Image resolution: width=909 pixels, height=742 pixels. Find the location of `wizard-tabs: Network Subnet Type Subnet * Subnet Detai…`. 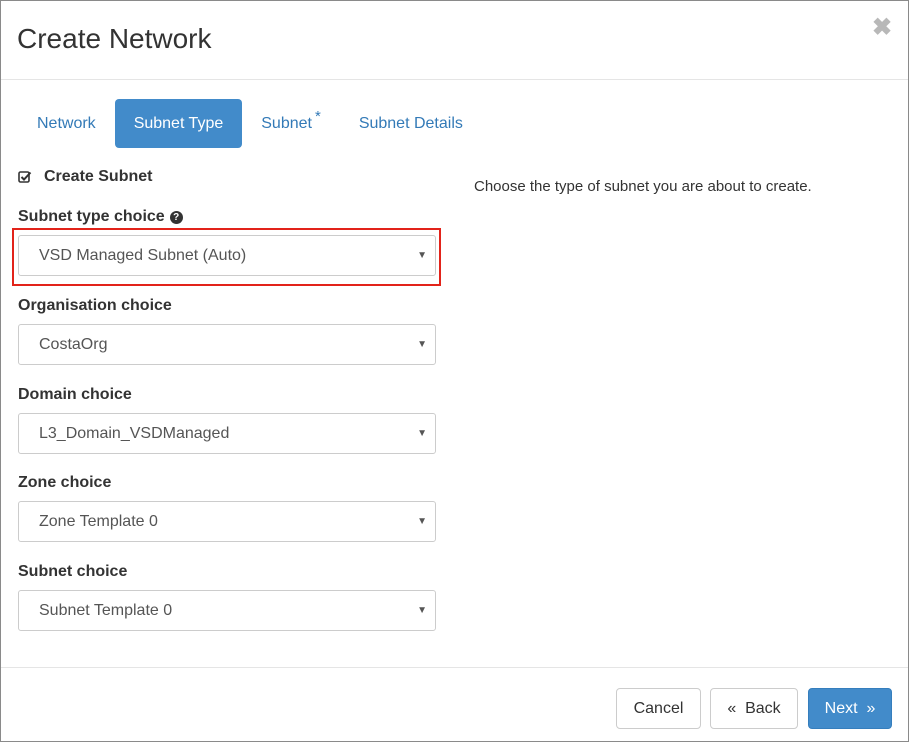

wizard-tabs: Network Subnet Type Subnet * Subnet Detai… is located at coordinates (250, 123).